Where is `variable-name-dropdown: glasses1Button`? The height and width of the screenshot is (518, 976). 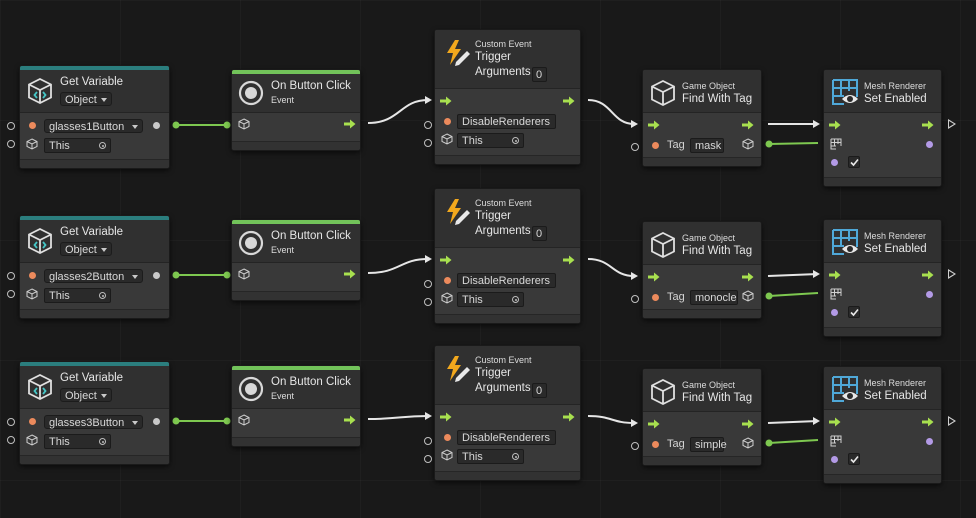 variable-name-dropdown: glasses1Button is located at coordinates (93, 126).